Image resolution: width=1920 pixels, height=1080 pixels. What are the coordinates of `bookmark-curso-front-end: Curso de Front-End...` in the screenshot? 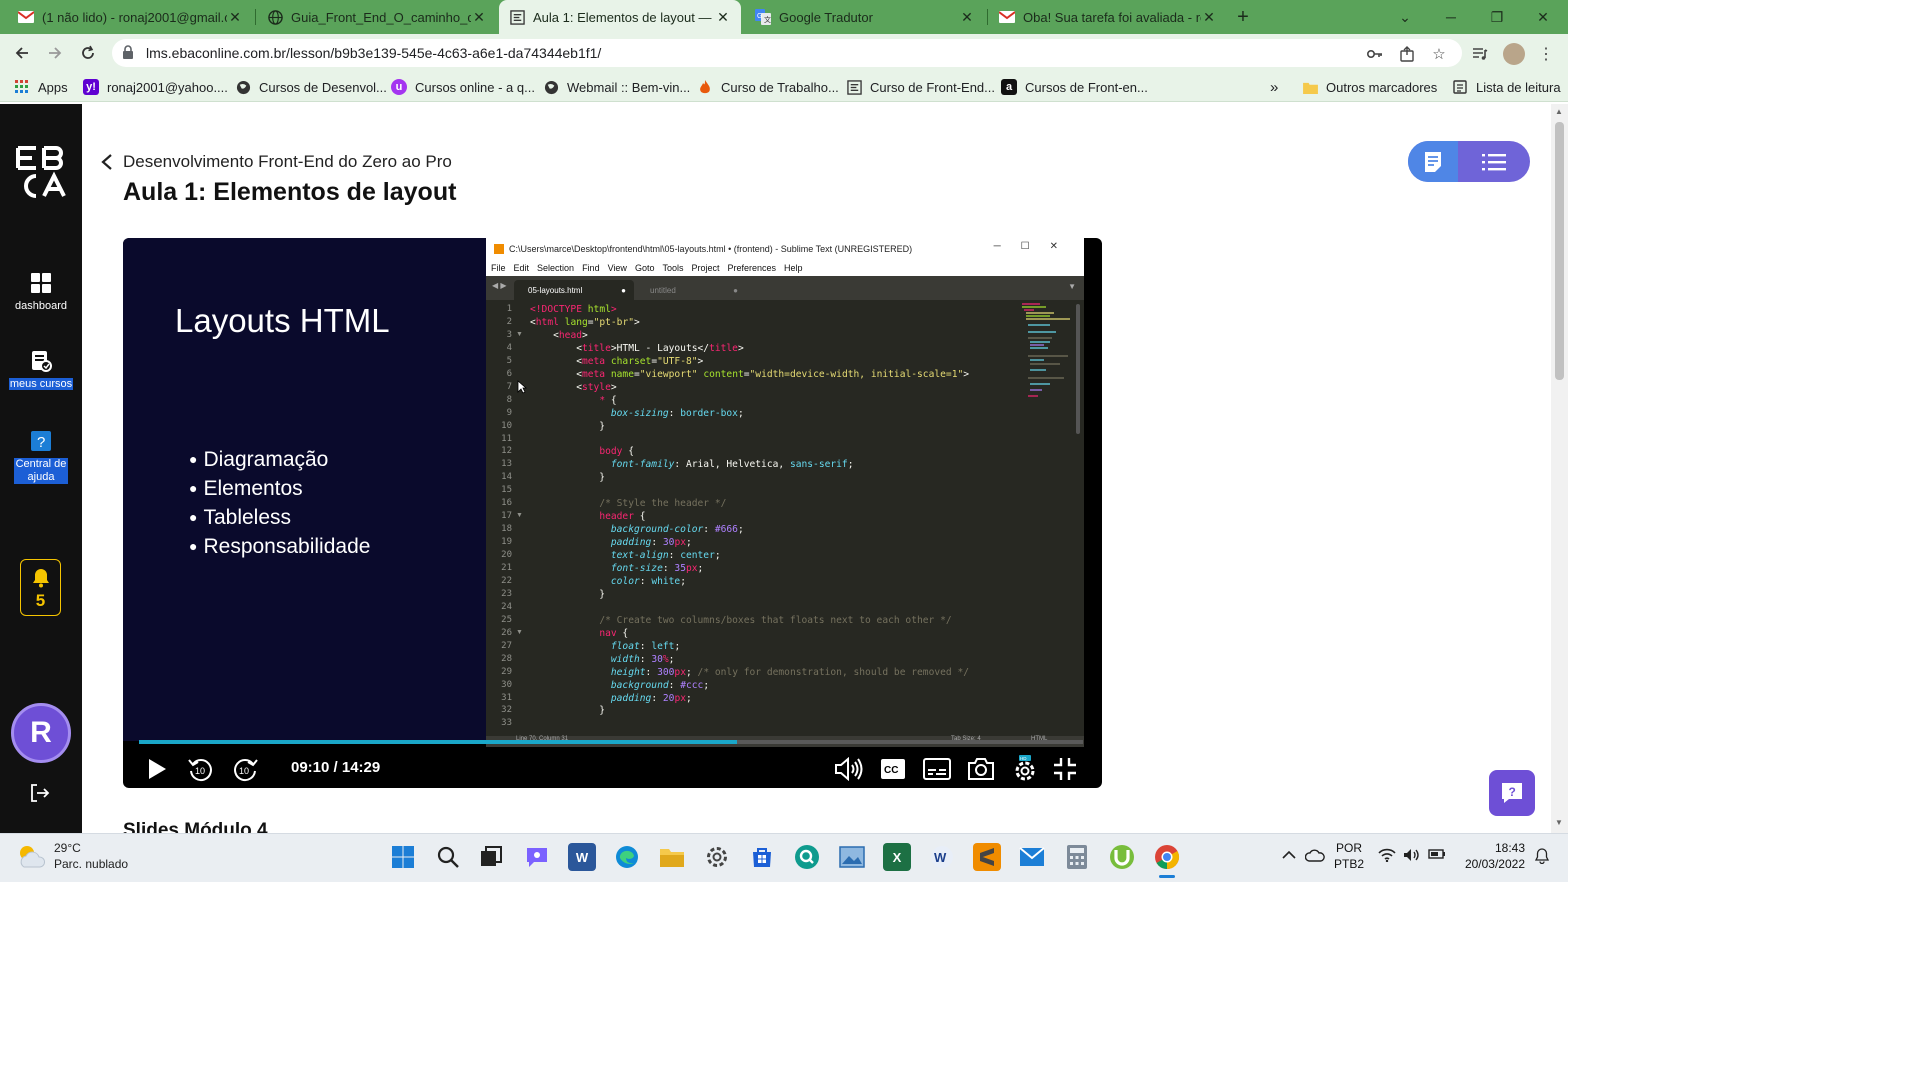 It's located at (920, 87).